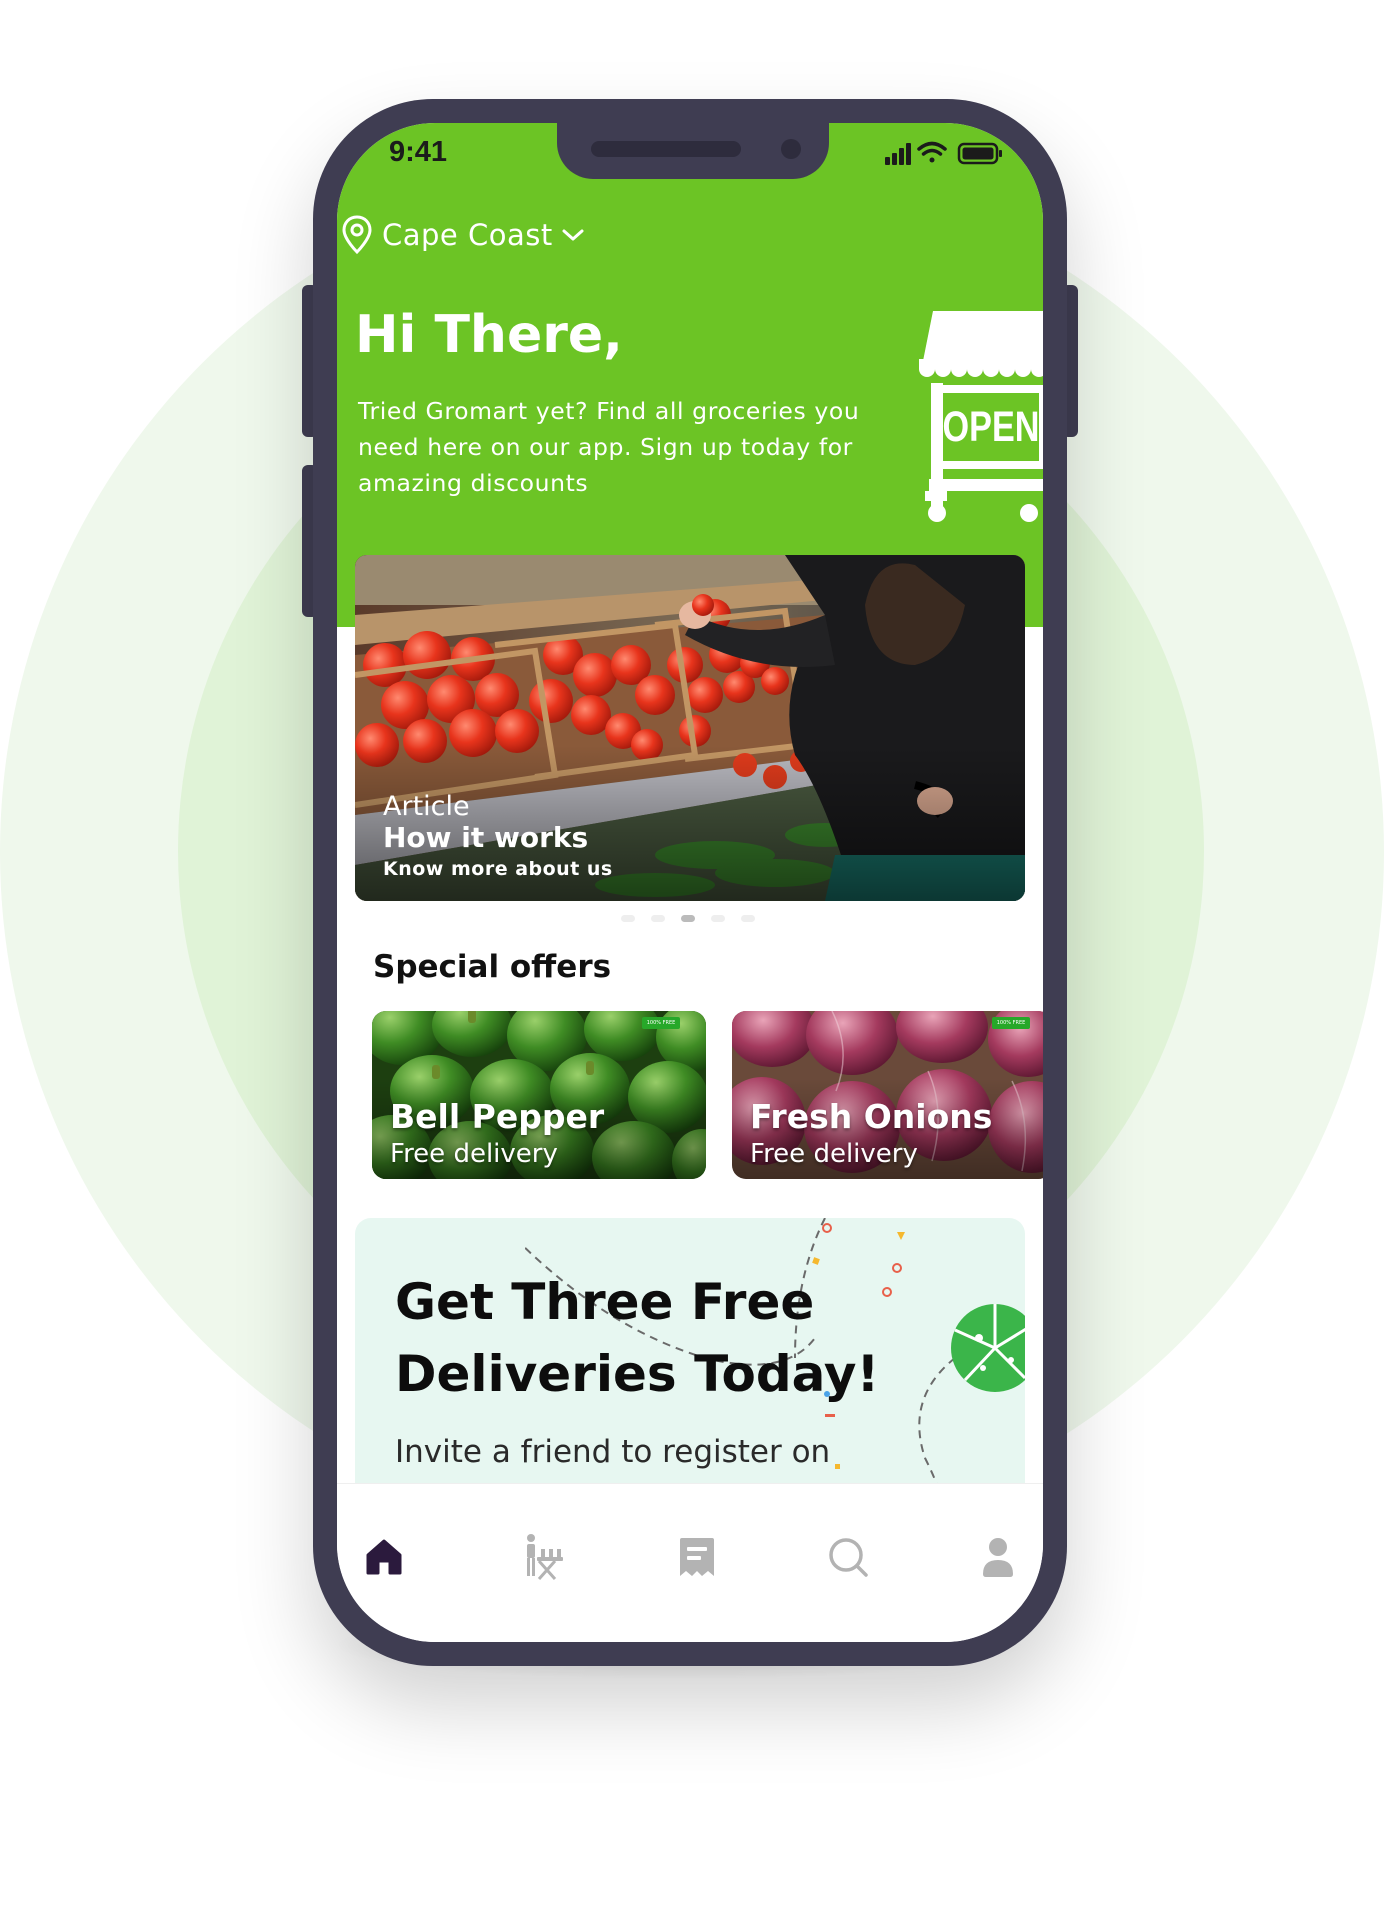  I want to click on bottom-tab-bar, so click(690, 1562).